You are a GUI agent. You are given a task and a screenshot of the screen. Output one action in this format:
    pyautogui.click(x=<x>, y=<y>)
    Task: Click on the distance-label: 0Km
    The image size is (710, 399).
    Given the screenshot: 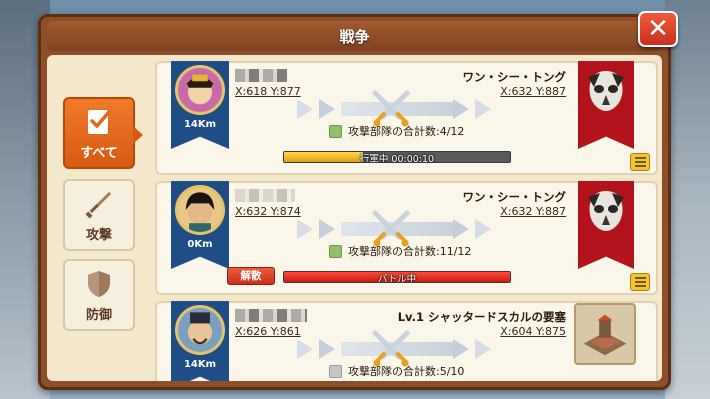 What is the action you would take?
    pyautogui.click(x=200, y=244)
    